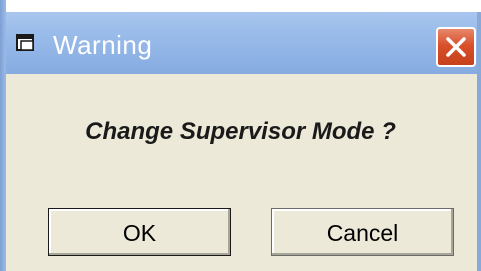 Image resolution: width=481 pixels, height=271 pixels. What do you see at coordinates (139, 232) in the screenshot?
I see `ok-button: OK` at bounding box center [139, 232].